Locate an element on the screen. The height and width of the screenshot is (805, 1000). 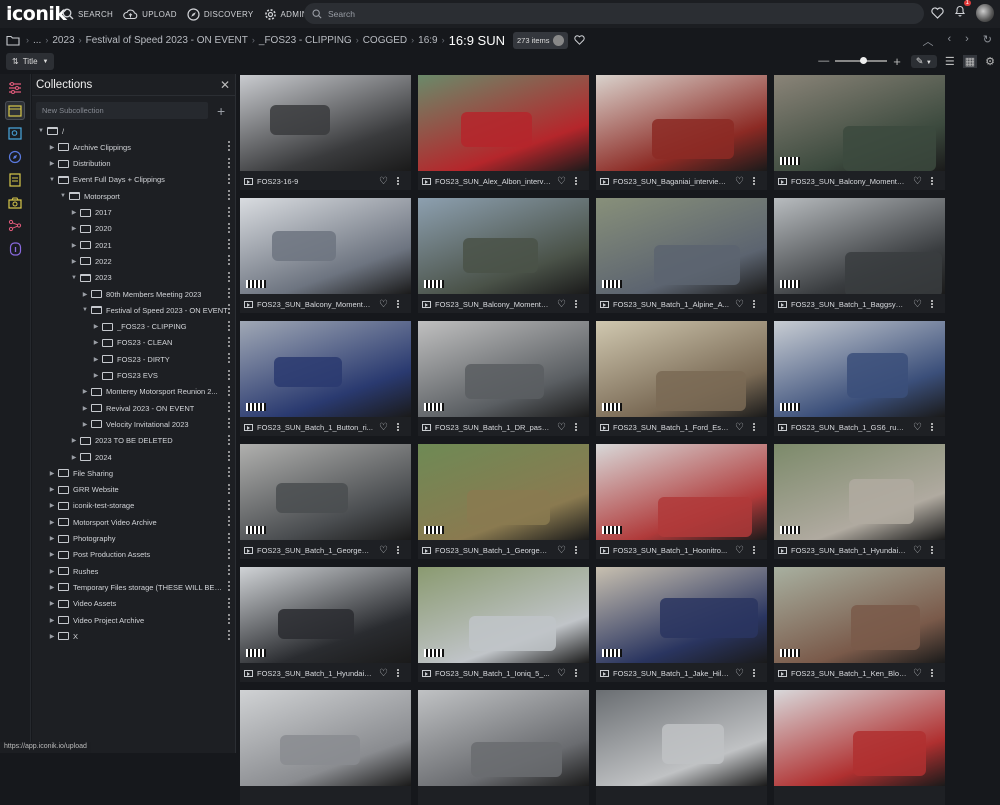
camera-icon is located at coordinates (15, 202).